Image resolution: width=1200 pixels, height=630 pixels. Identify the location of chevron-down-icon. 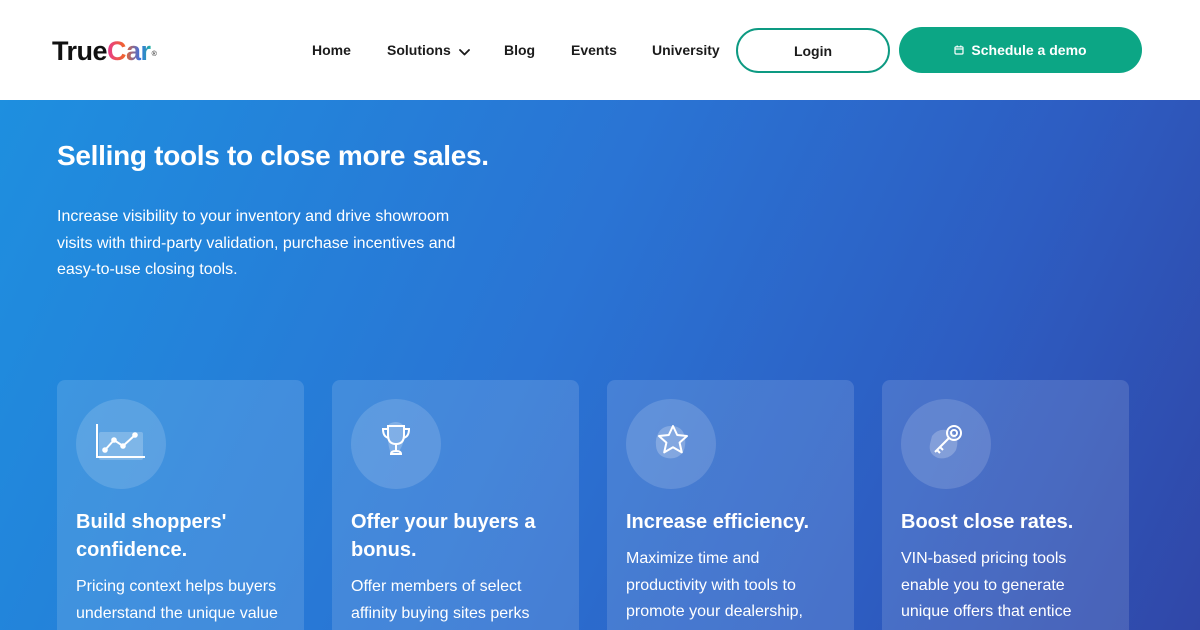
(464, 51).